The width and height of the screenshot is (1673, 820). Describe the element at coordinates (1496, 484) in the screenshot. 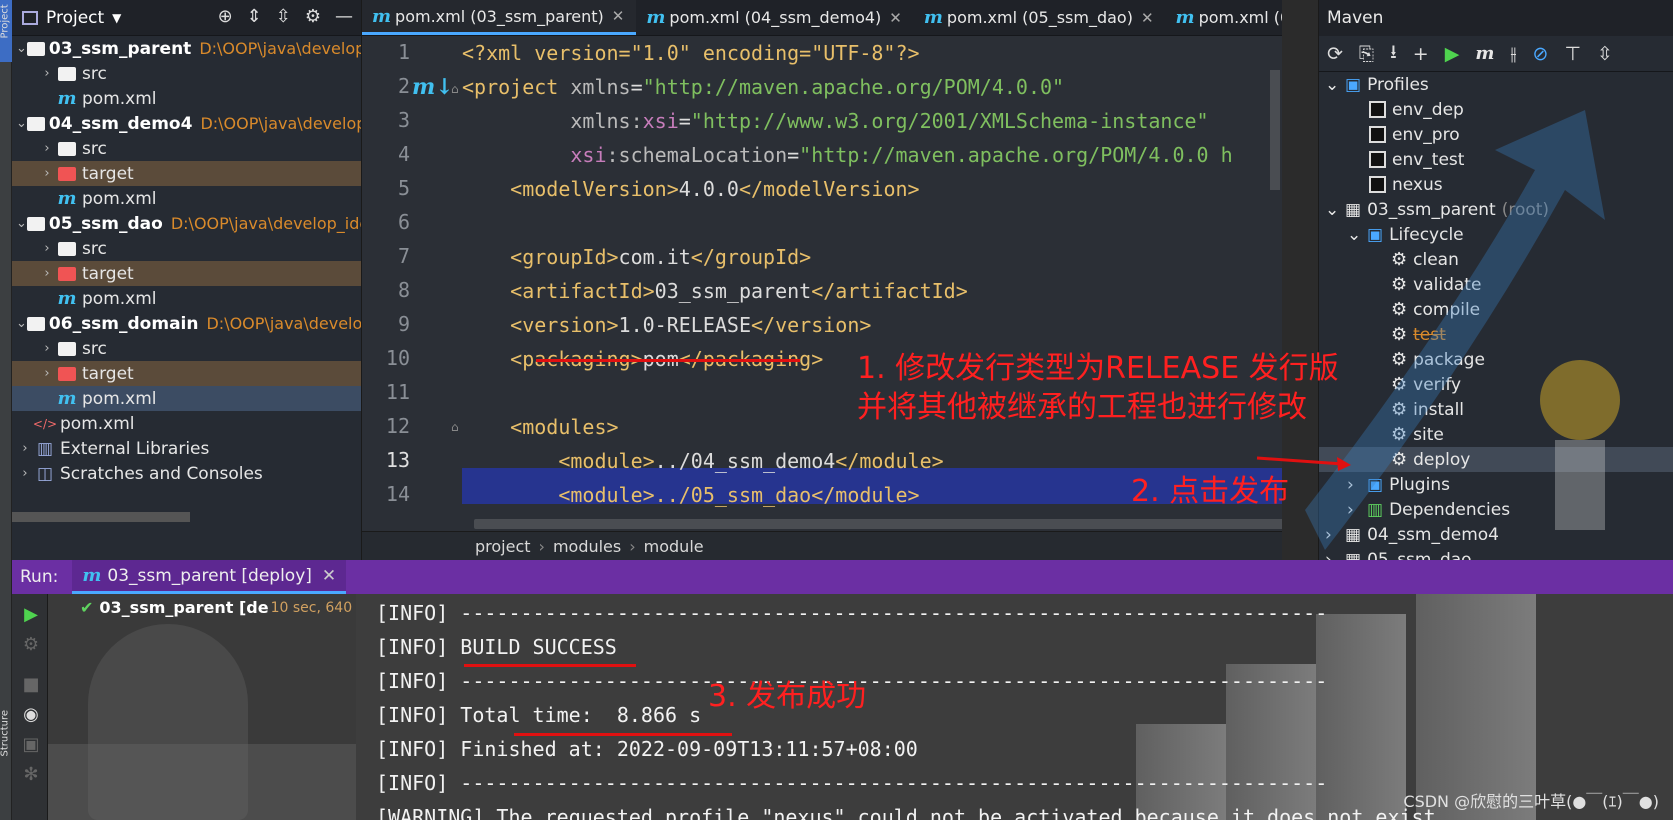

I see `maven-plugins-node: › ▣ Plugins` at that location.